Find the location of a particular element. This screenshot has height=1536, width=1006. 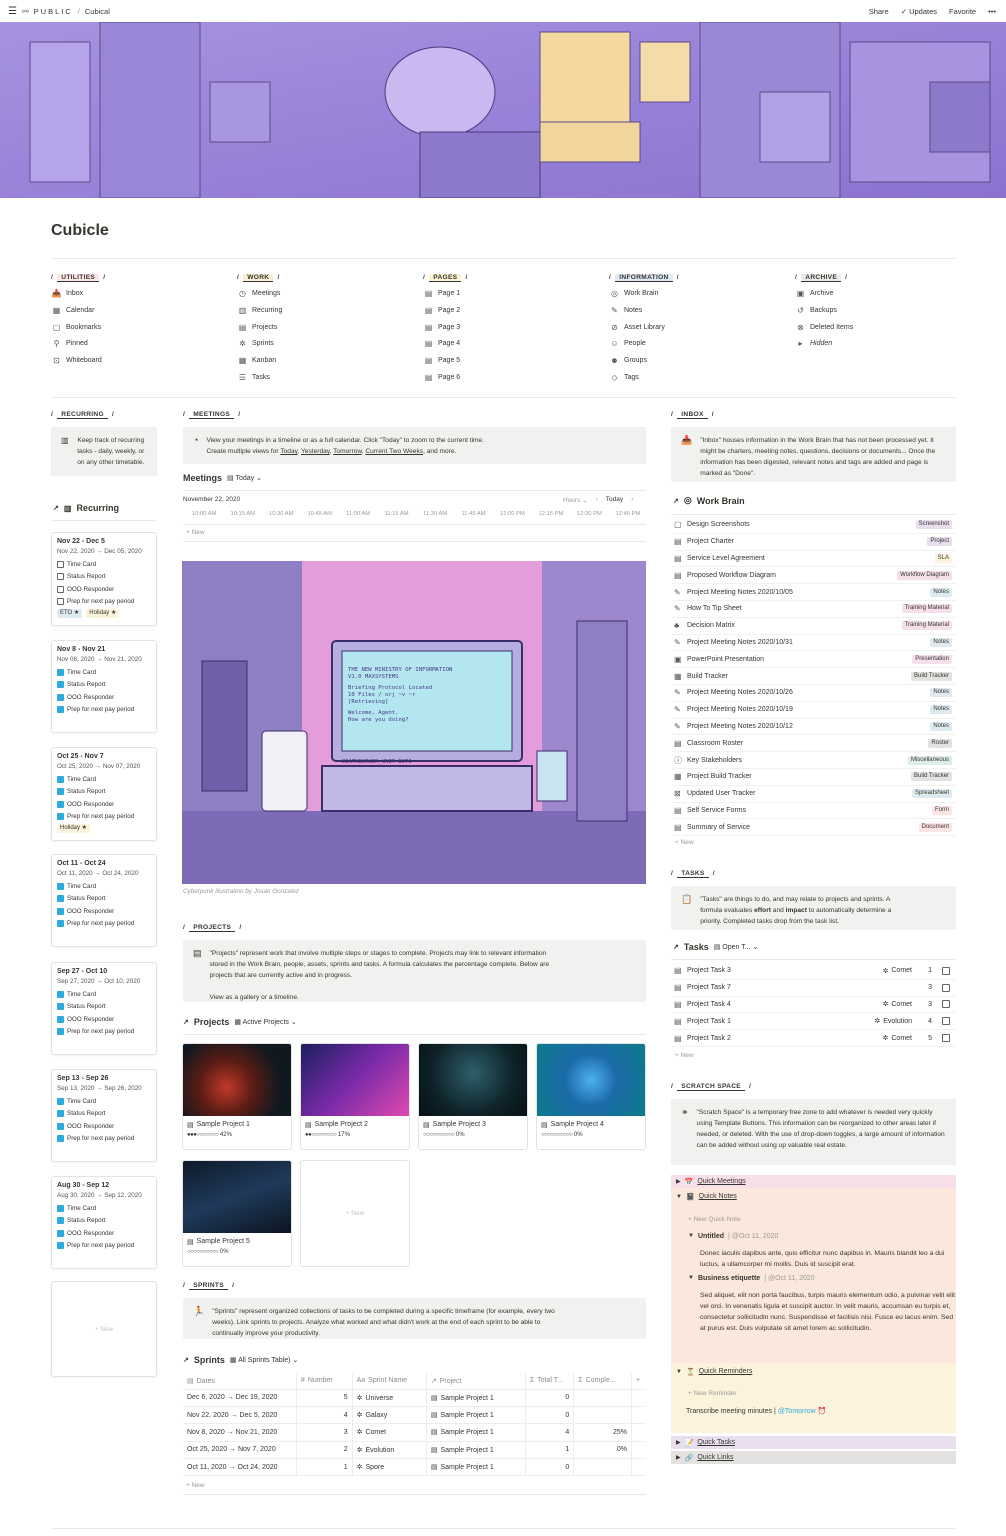

nav-item-whiteboard: ⊡ Whiteboard is located at coordinates (77, 360).